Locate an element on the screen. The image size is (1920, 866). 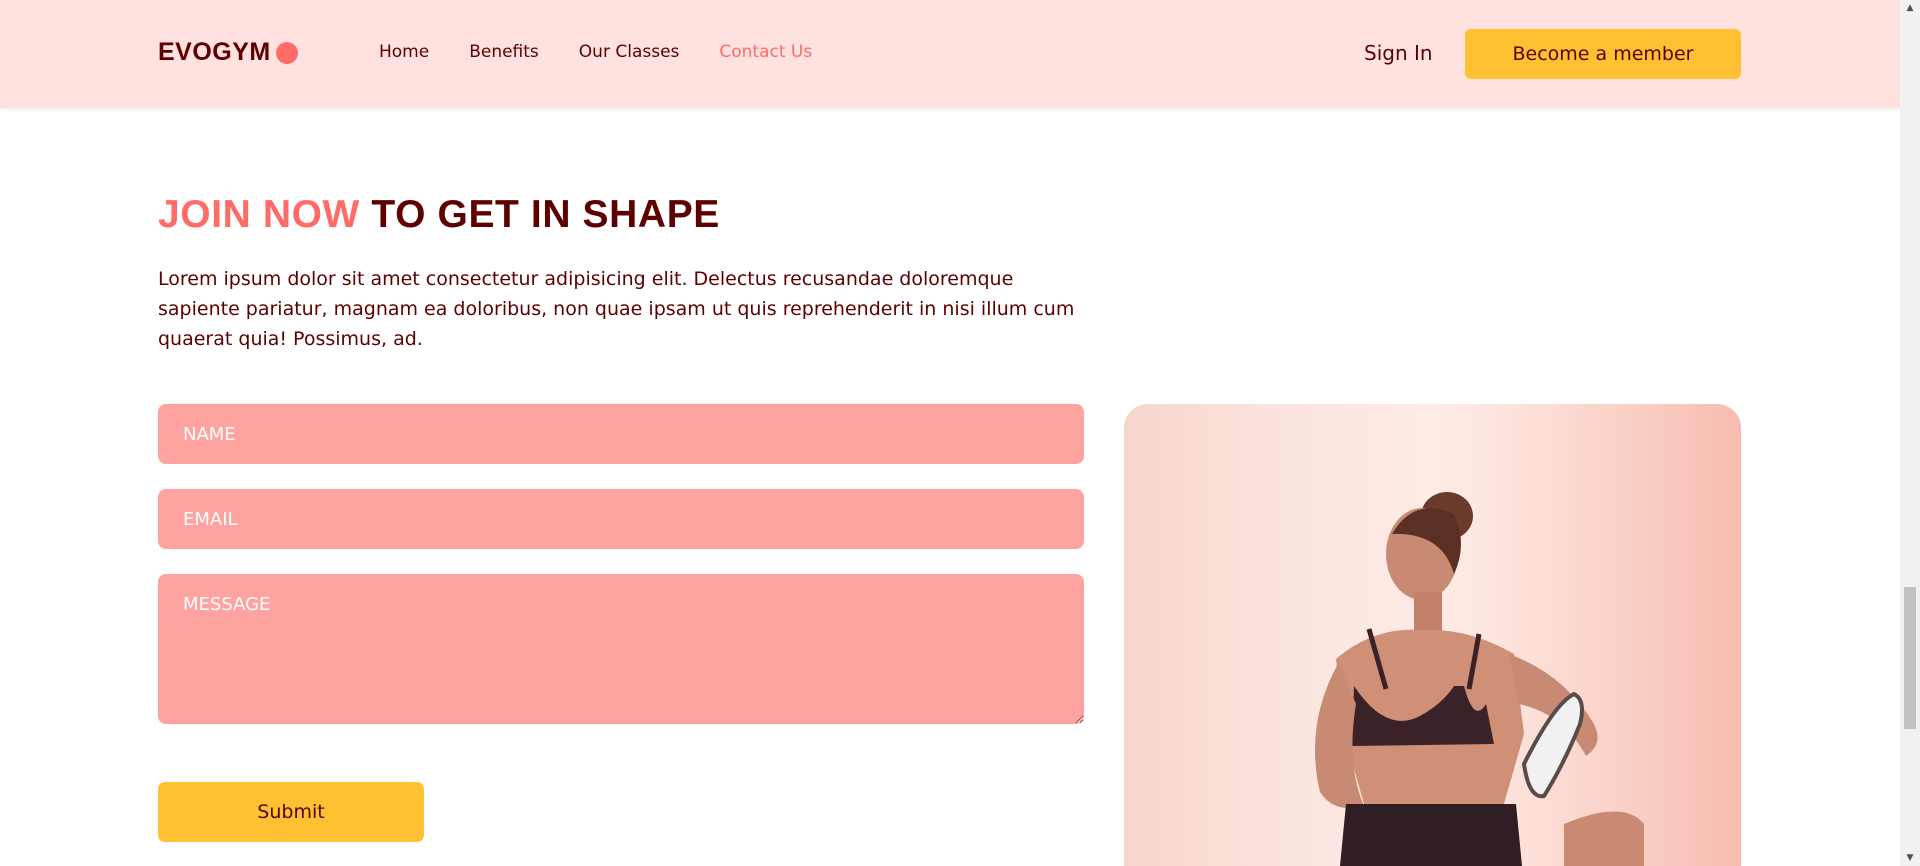
nav-links: Home Benefits Our Classes Contact Us is located at coordinates (615, 52).